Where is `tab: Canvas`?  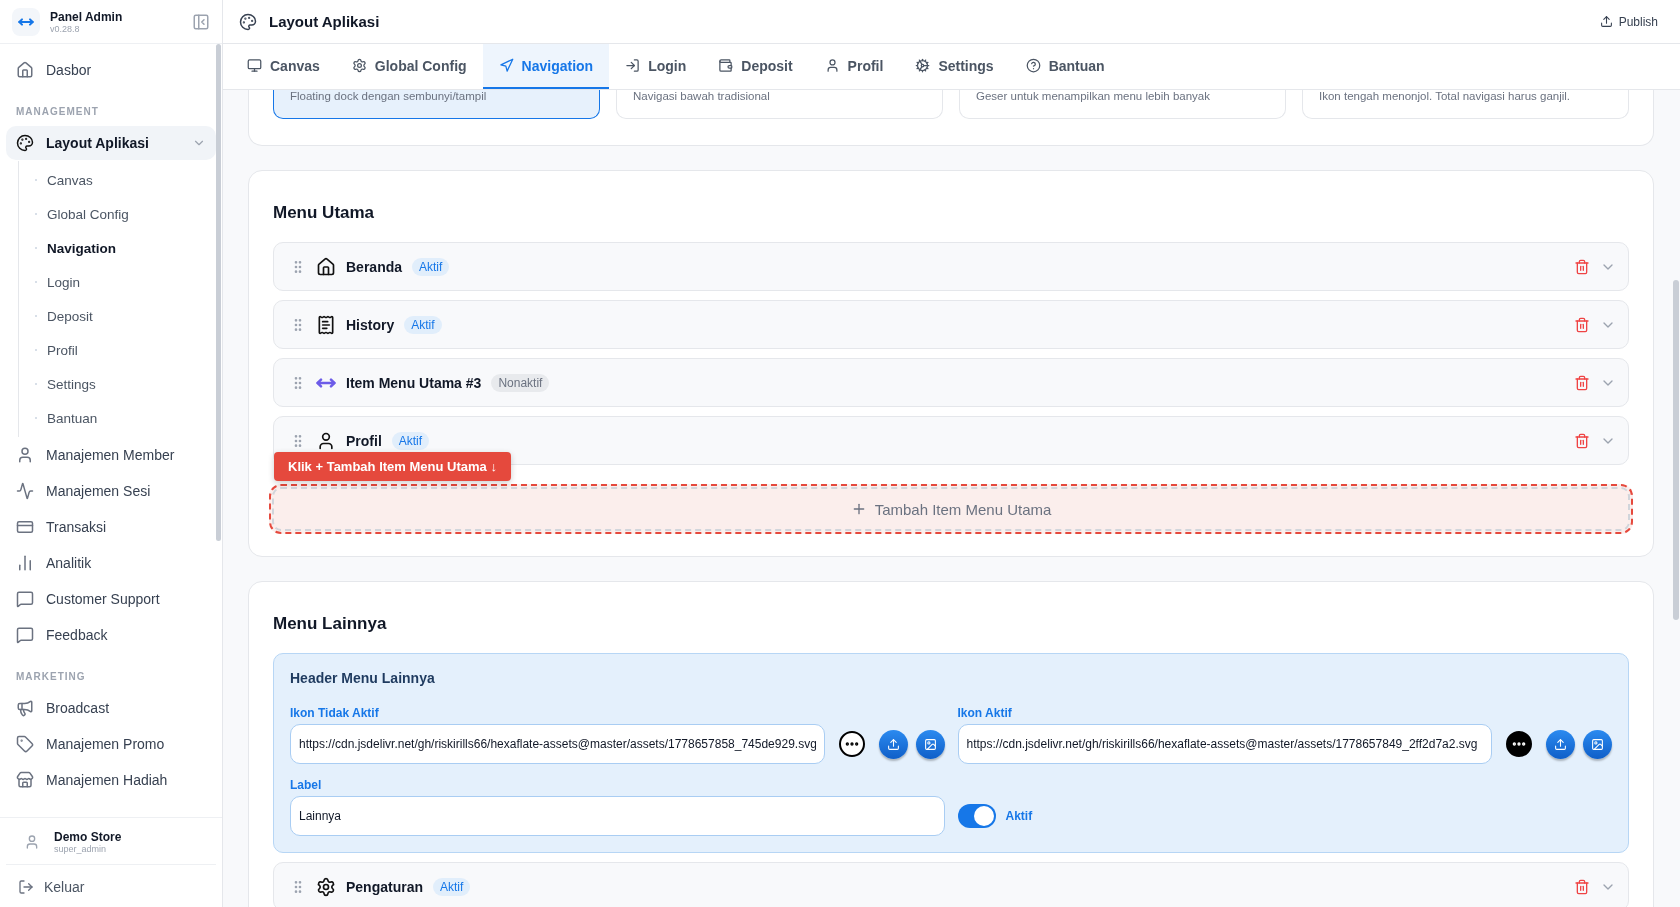 tab: Canvas is located at coordinates (283, 66).